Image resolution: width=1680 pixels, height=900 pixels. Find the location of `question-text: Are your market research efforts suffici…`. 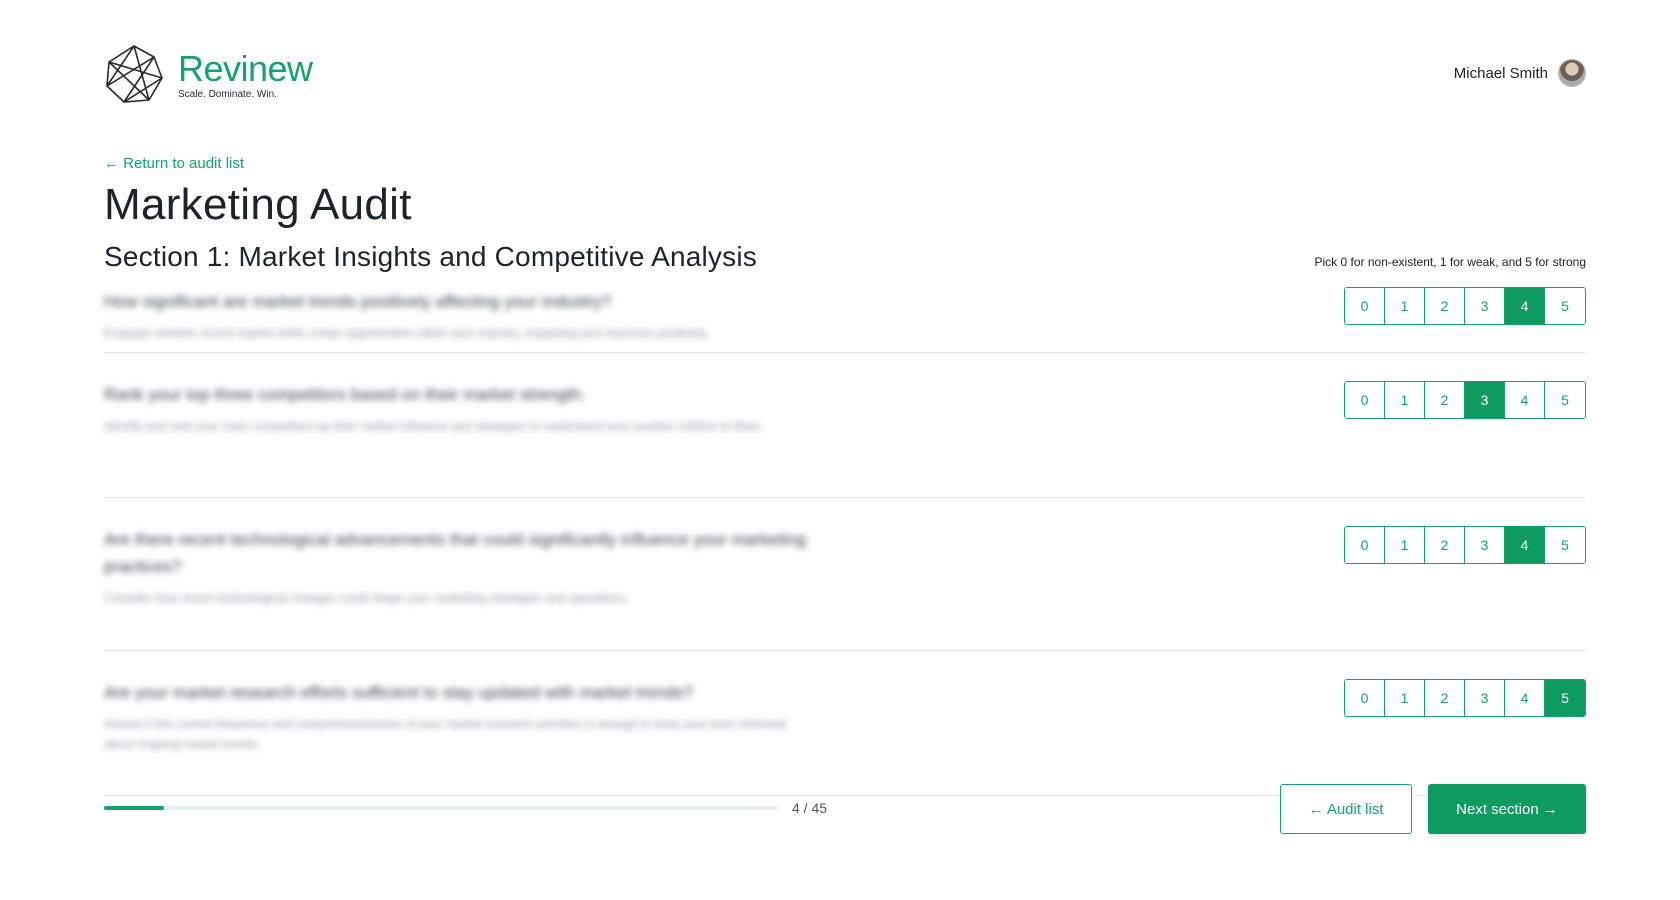

question-text: Are your market research efforts suffici… is located at coordinates (459, 716).